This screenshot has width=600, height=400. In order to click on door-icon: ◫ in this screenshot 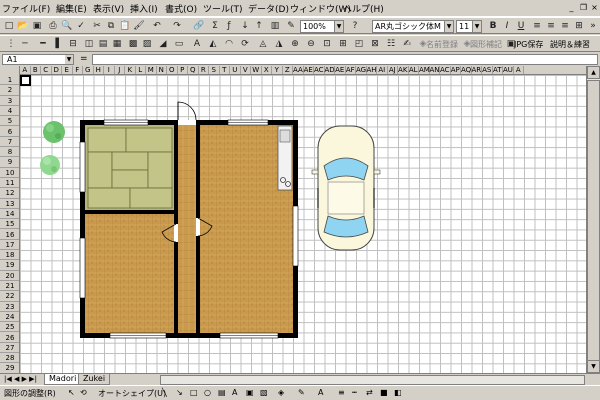, I will do `click(89, 44)`.